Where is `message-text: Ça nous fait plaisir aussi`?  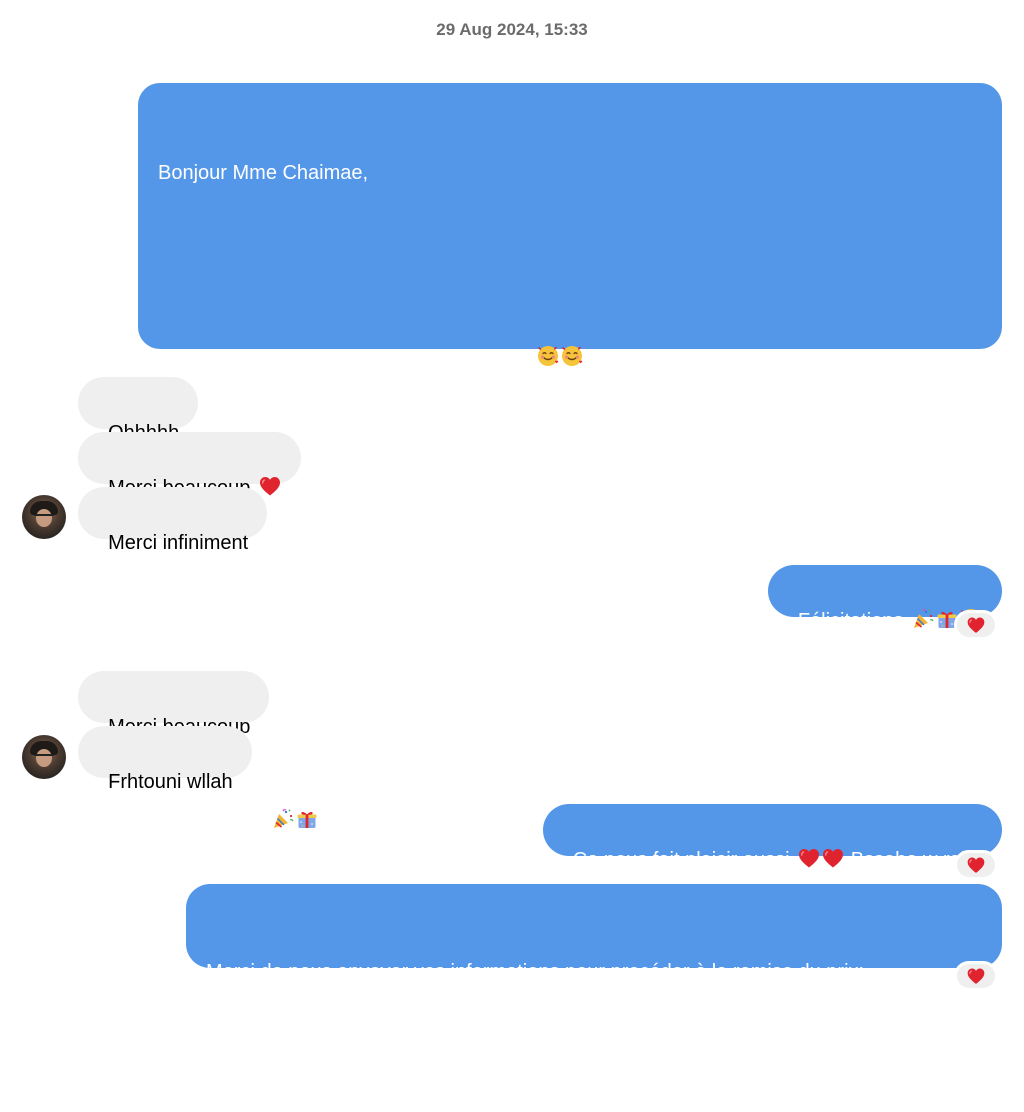 message-text: Ça nous fait plaisir aussi is located at coordinates (681, 860).